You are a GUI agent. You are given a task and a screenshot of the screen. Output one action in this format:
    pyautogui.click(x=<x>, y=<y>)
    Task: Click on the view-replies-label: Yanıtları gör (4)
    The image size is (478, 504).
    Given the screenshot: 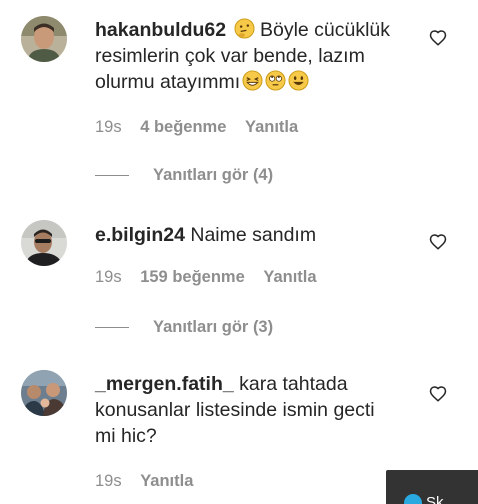 What is the action you would take?
    pyautogui.click(x=213, y=175)
    